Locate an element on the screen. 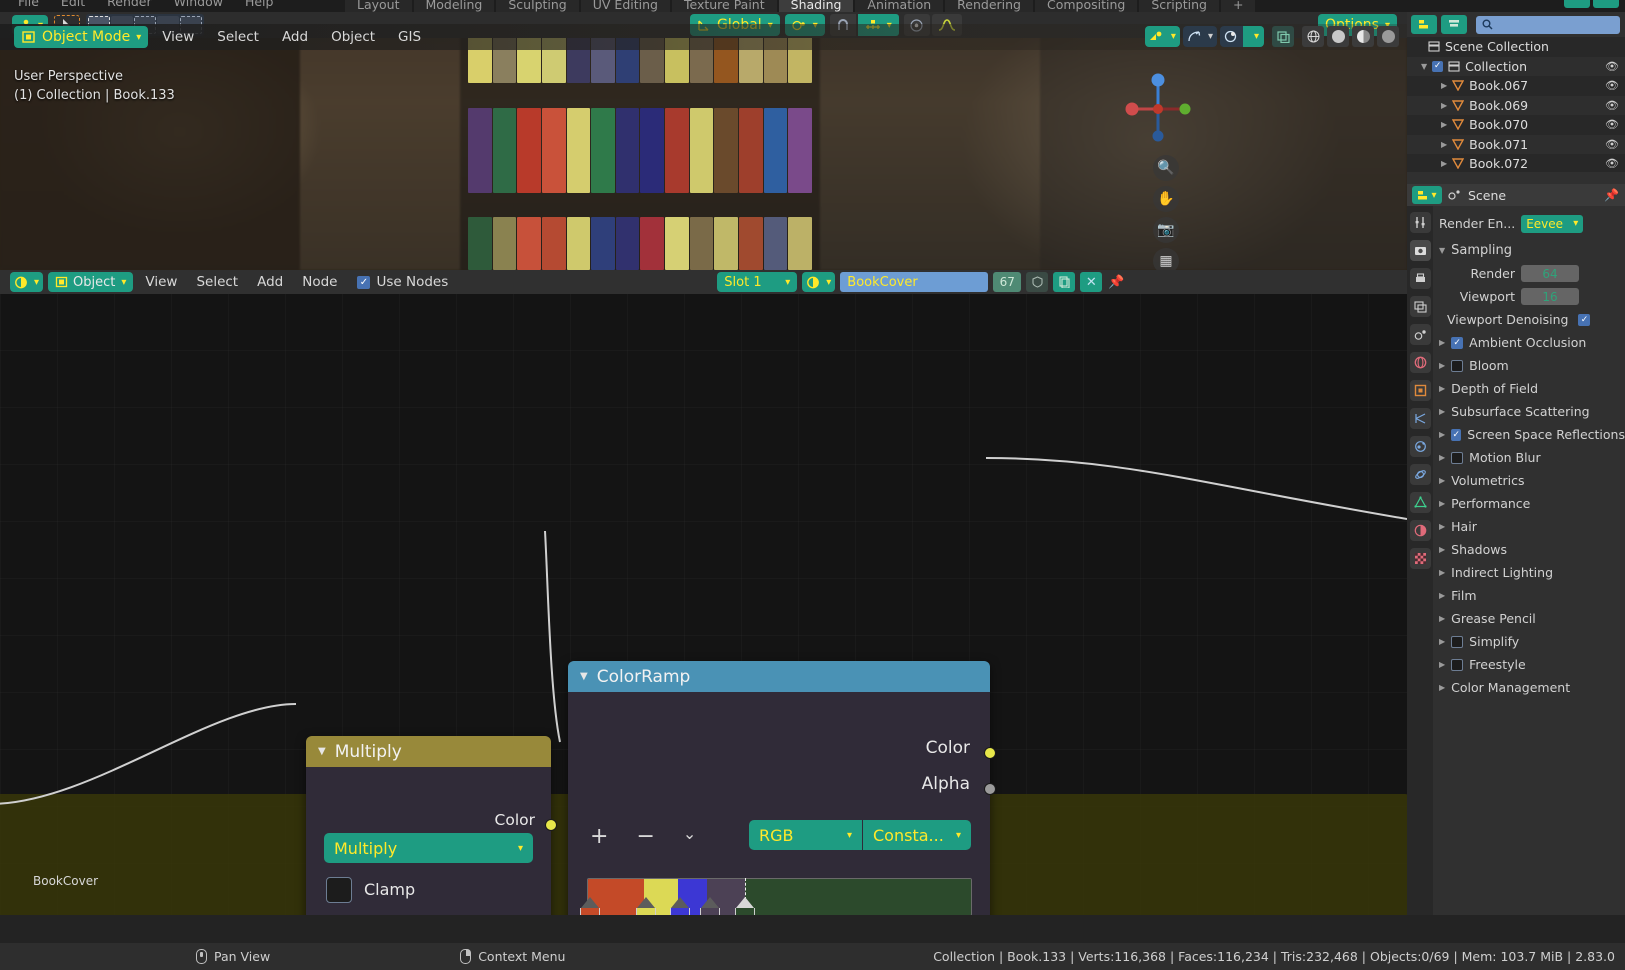  outliner-item-book-071: ▶ Book.071 👁 is located at coordinates (1516, 144).